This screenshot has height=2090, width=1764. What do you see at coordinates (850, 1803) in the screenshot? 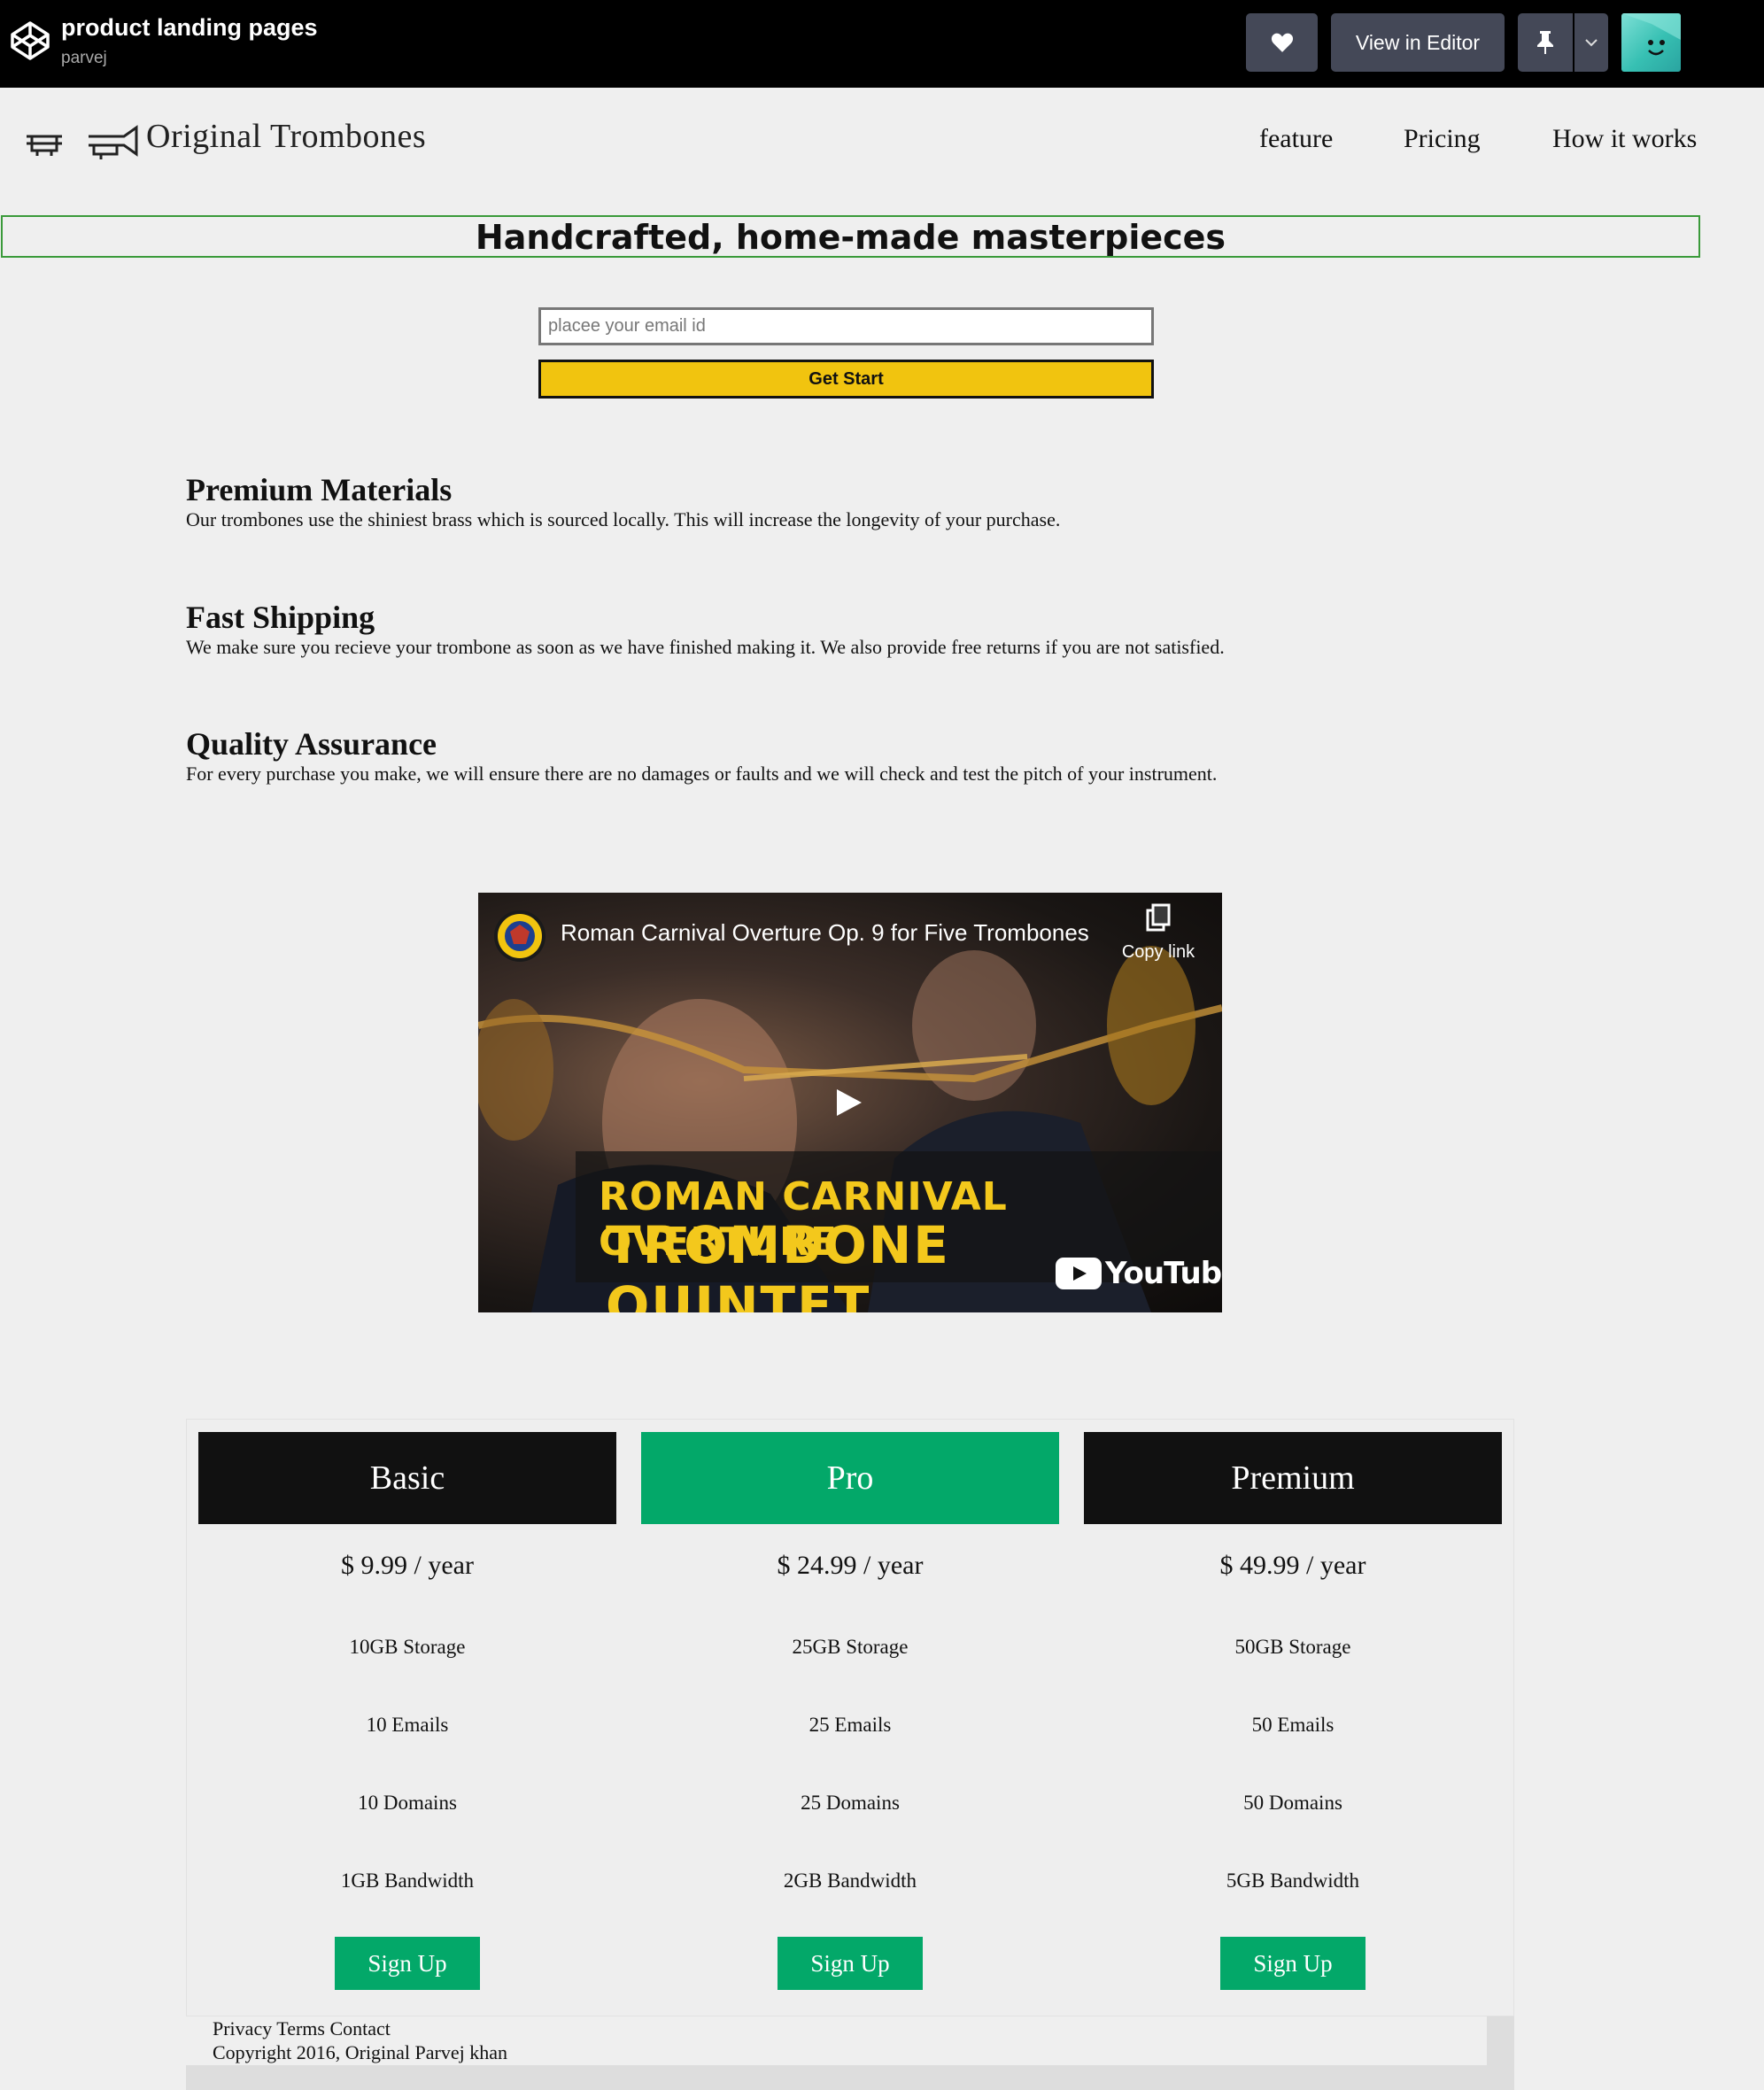
I see `plan-feature: 25 Domains` at bounding box center [850, 1803].